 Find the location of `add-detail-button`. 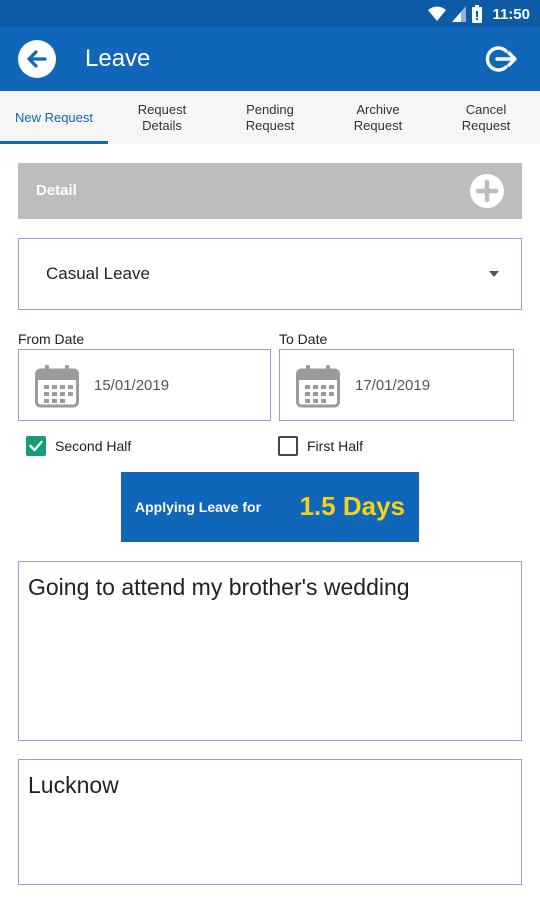

add-detail-button is located at coordinates (487, 191).